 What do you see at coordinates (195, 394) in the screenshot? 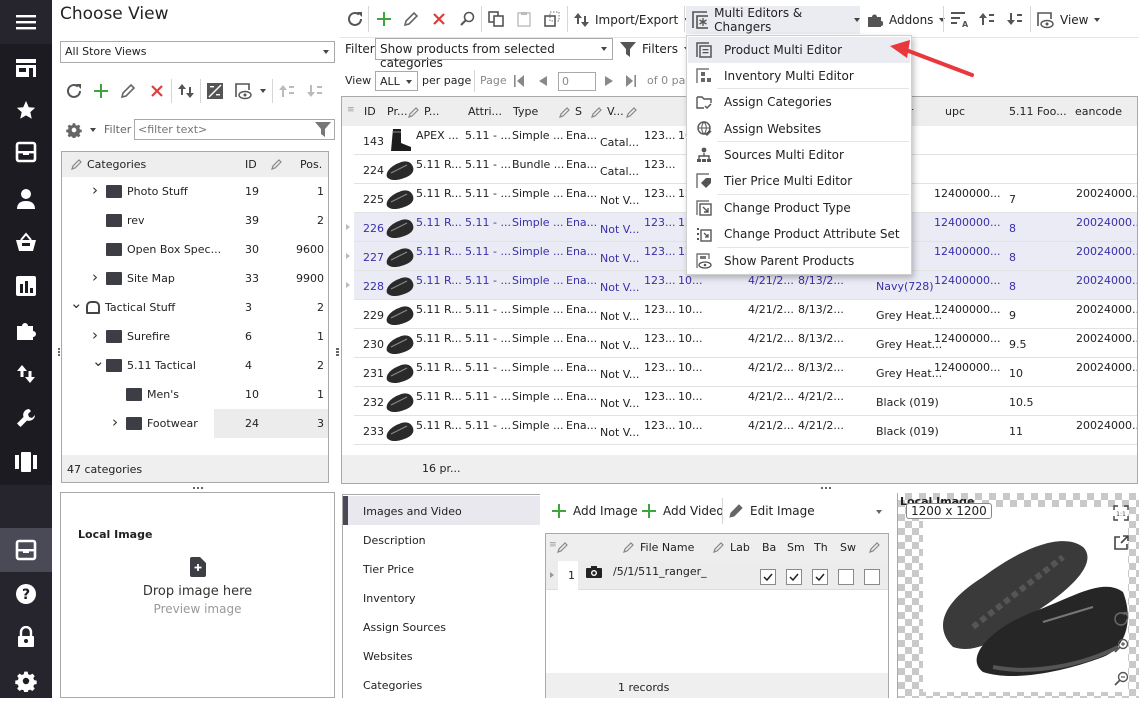
I see `tree-row: Men's 10 1` at bounding box center [195, 394].